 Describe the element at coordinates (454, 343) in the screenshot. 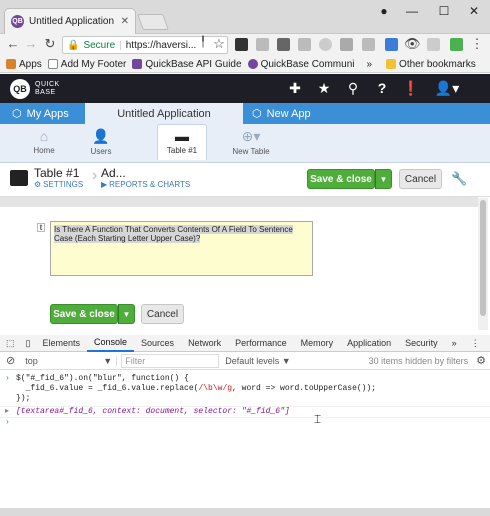

I see `more-tabs: »` at that location.